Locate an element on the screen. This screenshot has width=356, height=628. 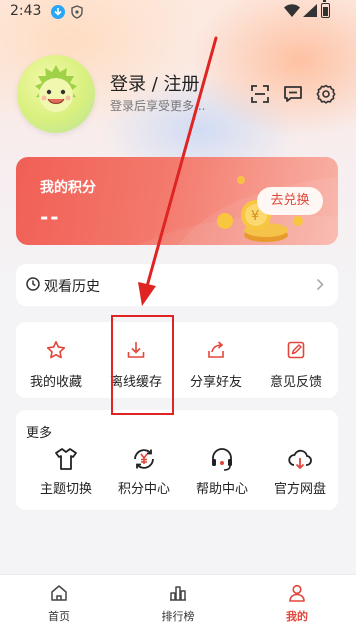
wifi-icon is located at coordinates (292, 10).